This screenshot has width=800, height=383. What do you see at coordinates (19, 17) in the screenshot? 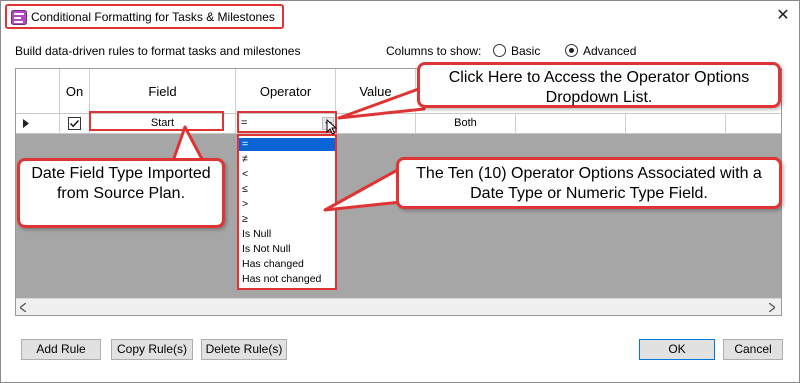
I see `app-icon` at bounding box center [19, 17].